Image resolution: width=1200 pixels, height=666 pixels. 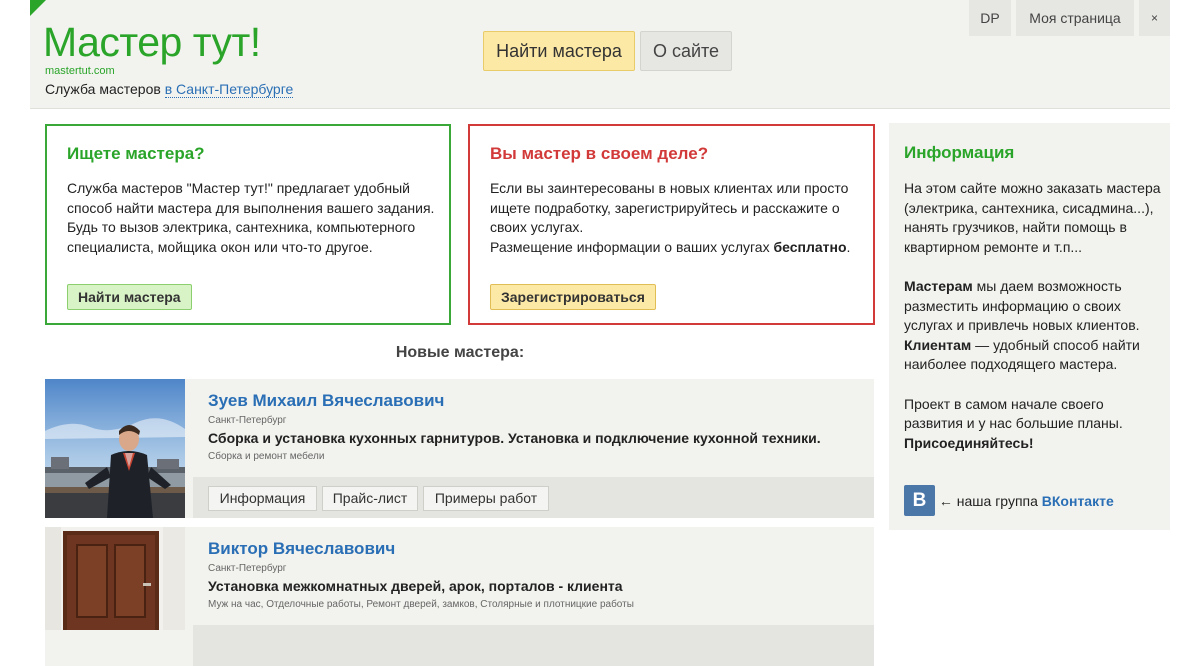 I want to click on vk-group-row: B ← наша группа ВКонтакте, so click(x=1009, y=501).